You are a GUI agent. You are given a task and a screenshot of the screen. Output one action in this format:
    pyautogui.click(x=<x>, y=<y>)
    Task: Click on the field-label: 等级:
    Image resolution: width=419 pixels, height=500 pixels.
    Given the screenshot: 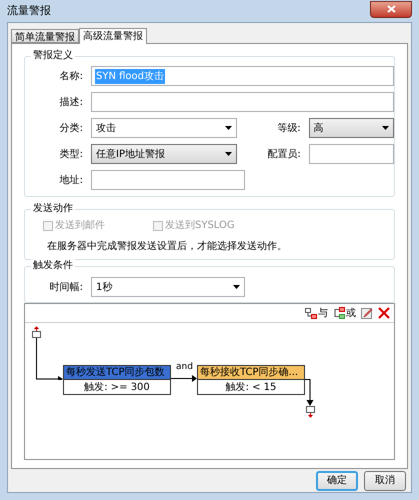 What is the action you would take?
    pyautogui.click(x=289, y=129)
    